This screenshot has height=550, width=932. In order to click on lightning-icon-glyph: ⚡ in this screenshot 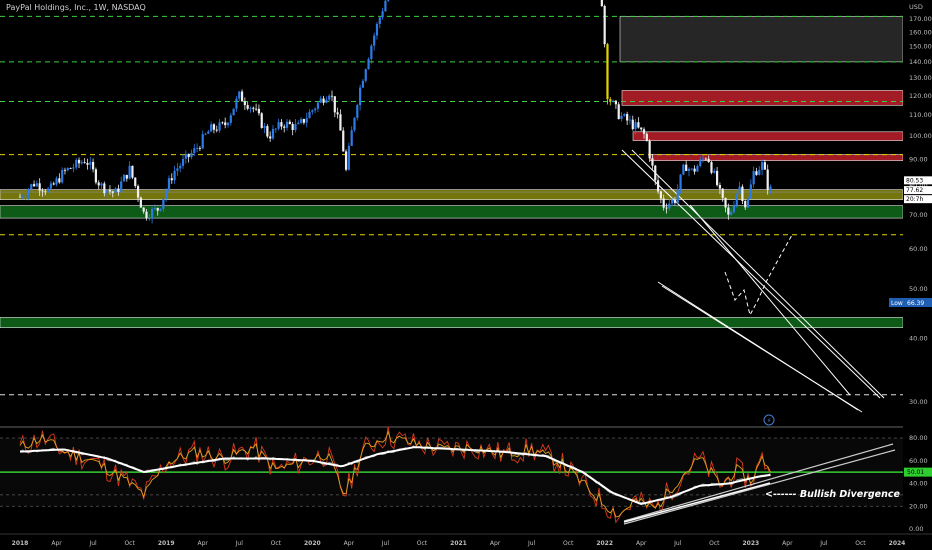, I will do `click(769, 421)`.